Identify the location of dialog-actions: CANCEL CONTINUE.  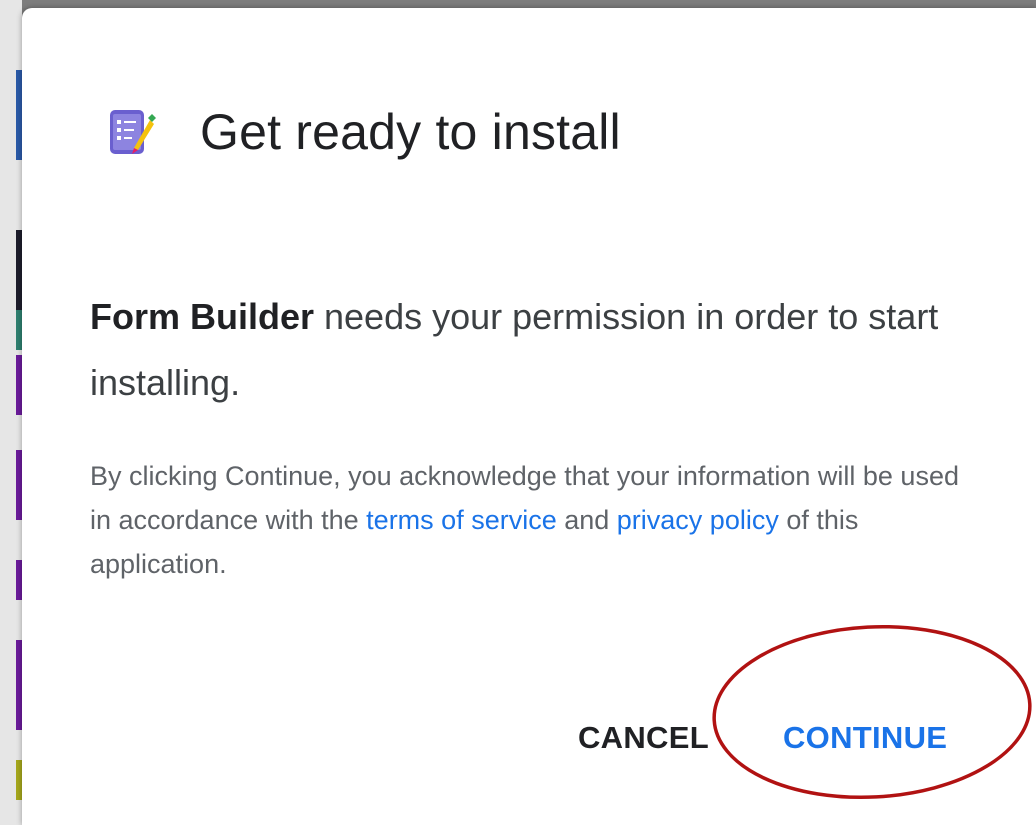
(529, 738).